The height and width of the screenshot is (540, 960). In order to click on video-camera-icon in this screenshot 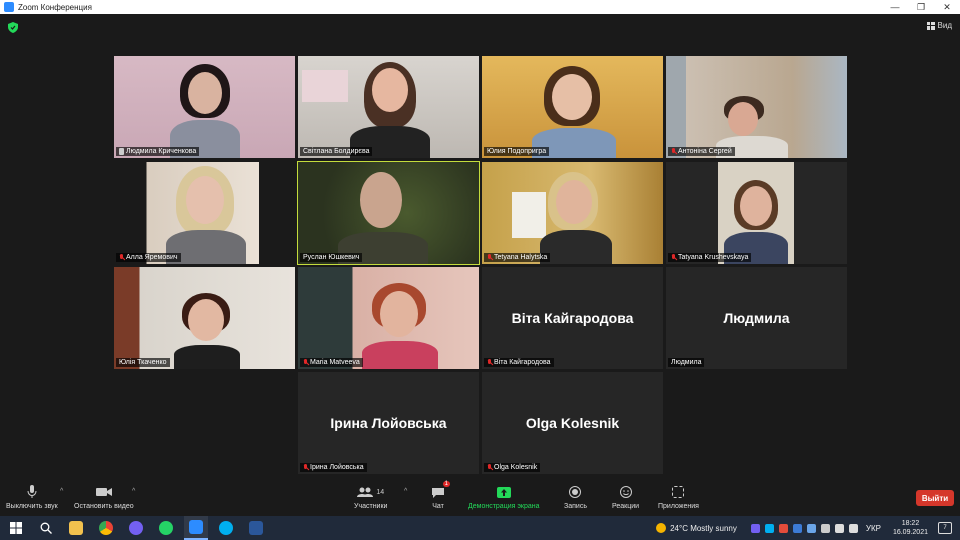, I will do `click(103, 492)`.